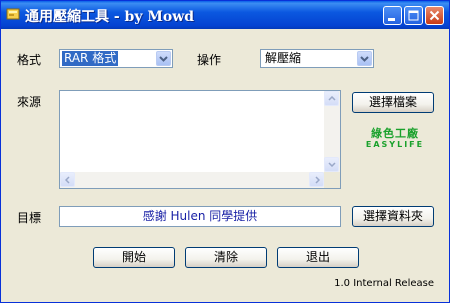 Image resolution: width=450 pixels, height=303 pixels. Describe the element at coordinates (29, 60) in the screenshot. I see `format-label: 格式` at that location.